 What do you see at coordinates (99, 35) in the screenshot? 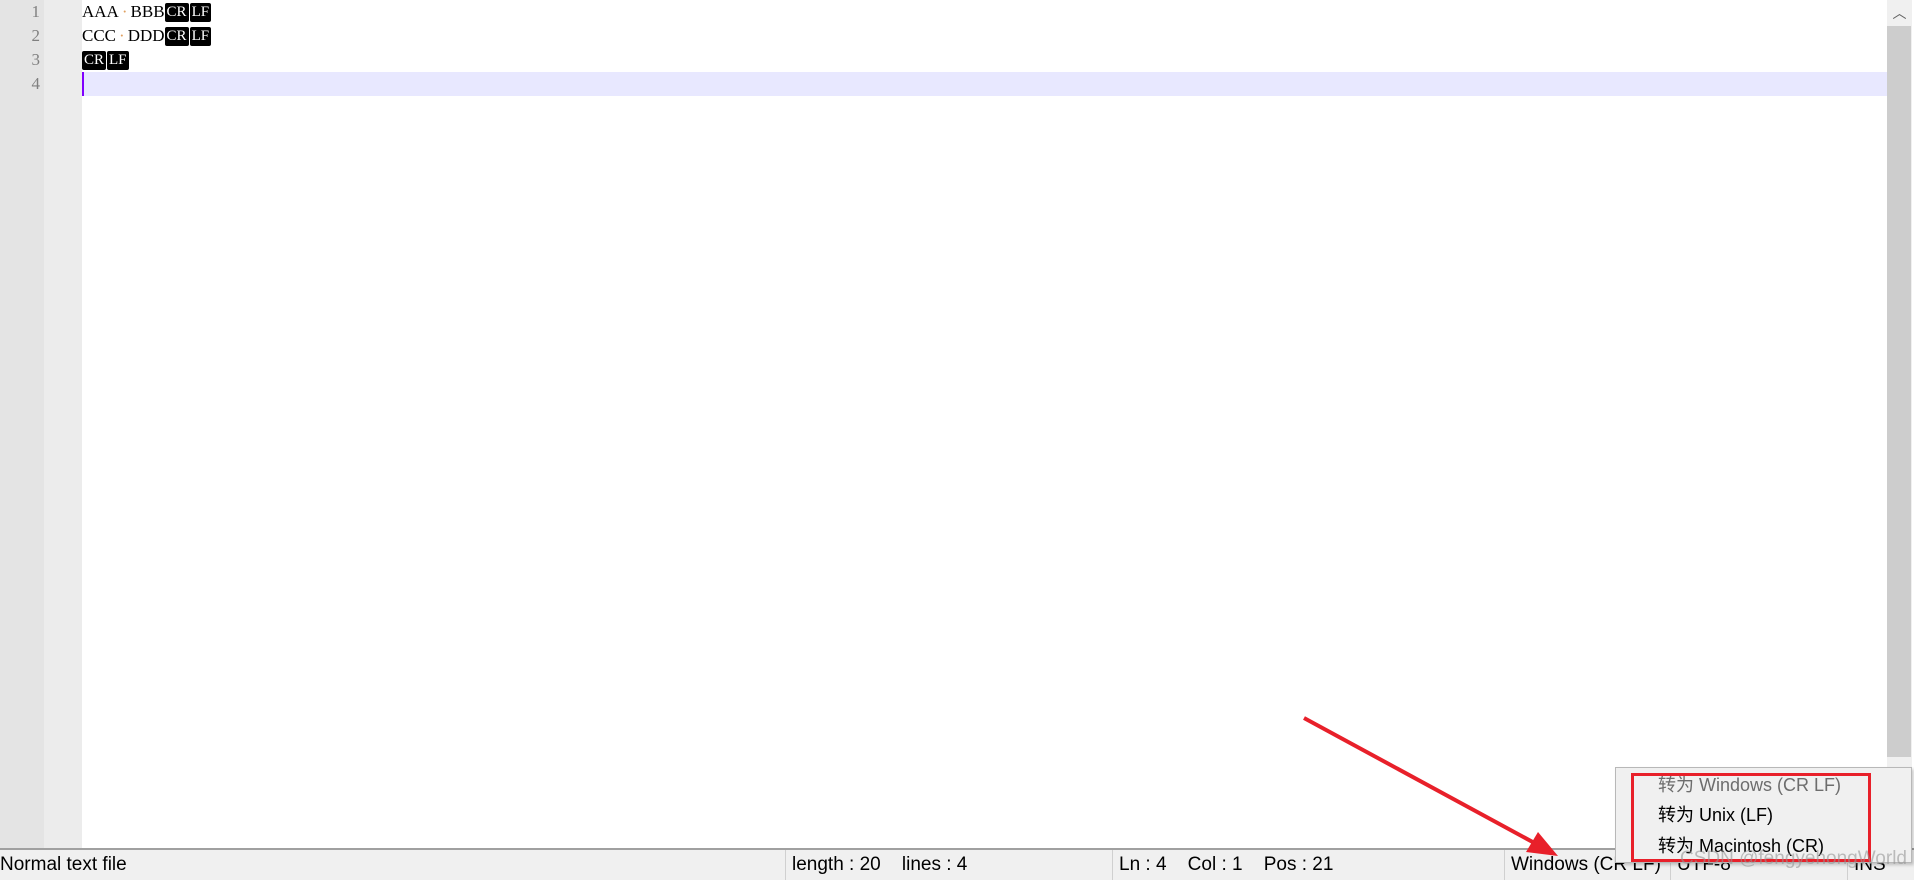
I see `text: CCC` at bounding box center [99, 35].